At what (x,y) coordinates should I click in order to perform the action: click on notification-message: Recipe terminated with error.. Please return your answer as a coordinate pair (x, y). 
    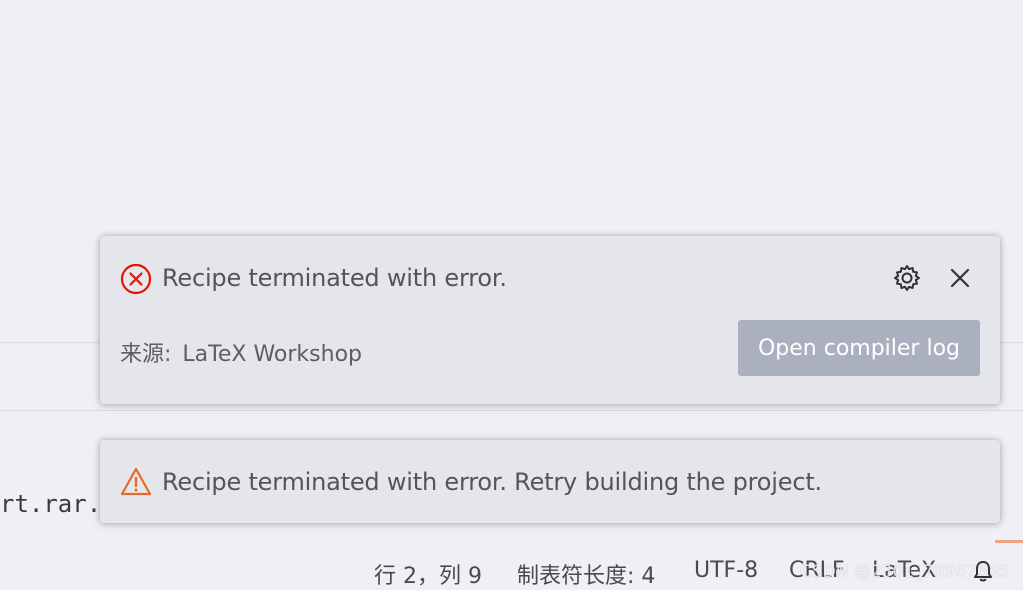
    Looking at the image, I should click on (334, 278).